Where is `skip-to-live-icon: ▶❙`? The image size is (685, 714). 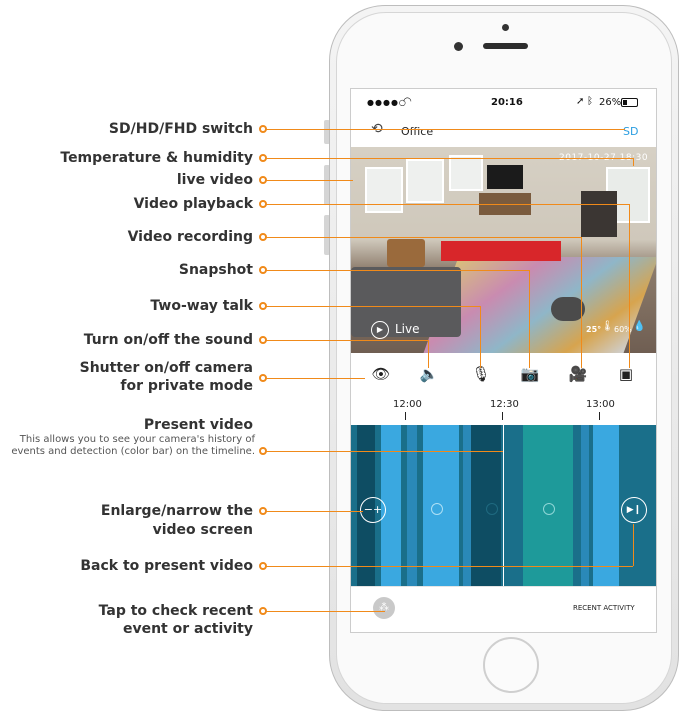 skip-to-live-icon: ▶❙ is located at coordinates (634, 510).